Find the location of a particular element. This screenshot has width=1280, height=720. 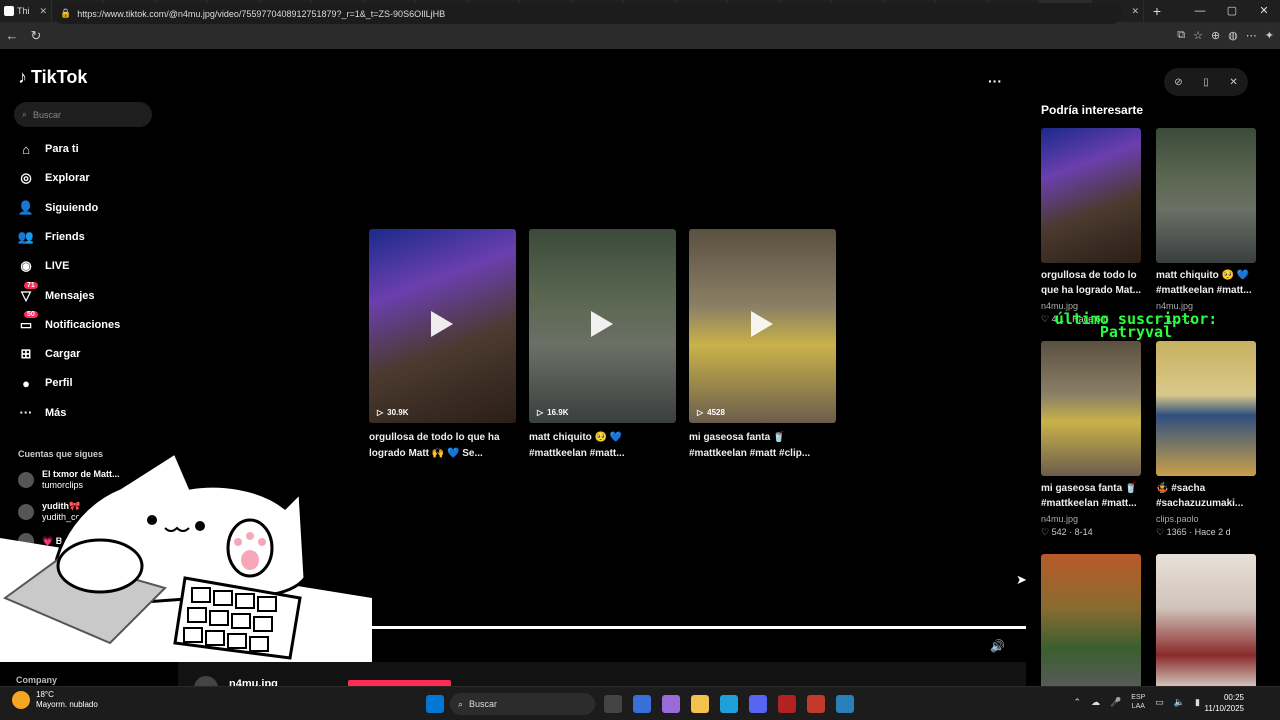

sidebar-item-perfil: ● Perfil is located at coordinates (93, 383).